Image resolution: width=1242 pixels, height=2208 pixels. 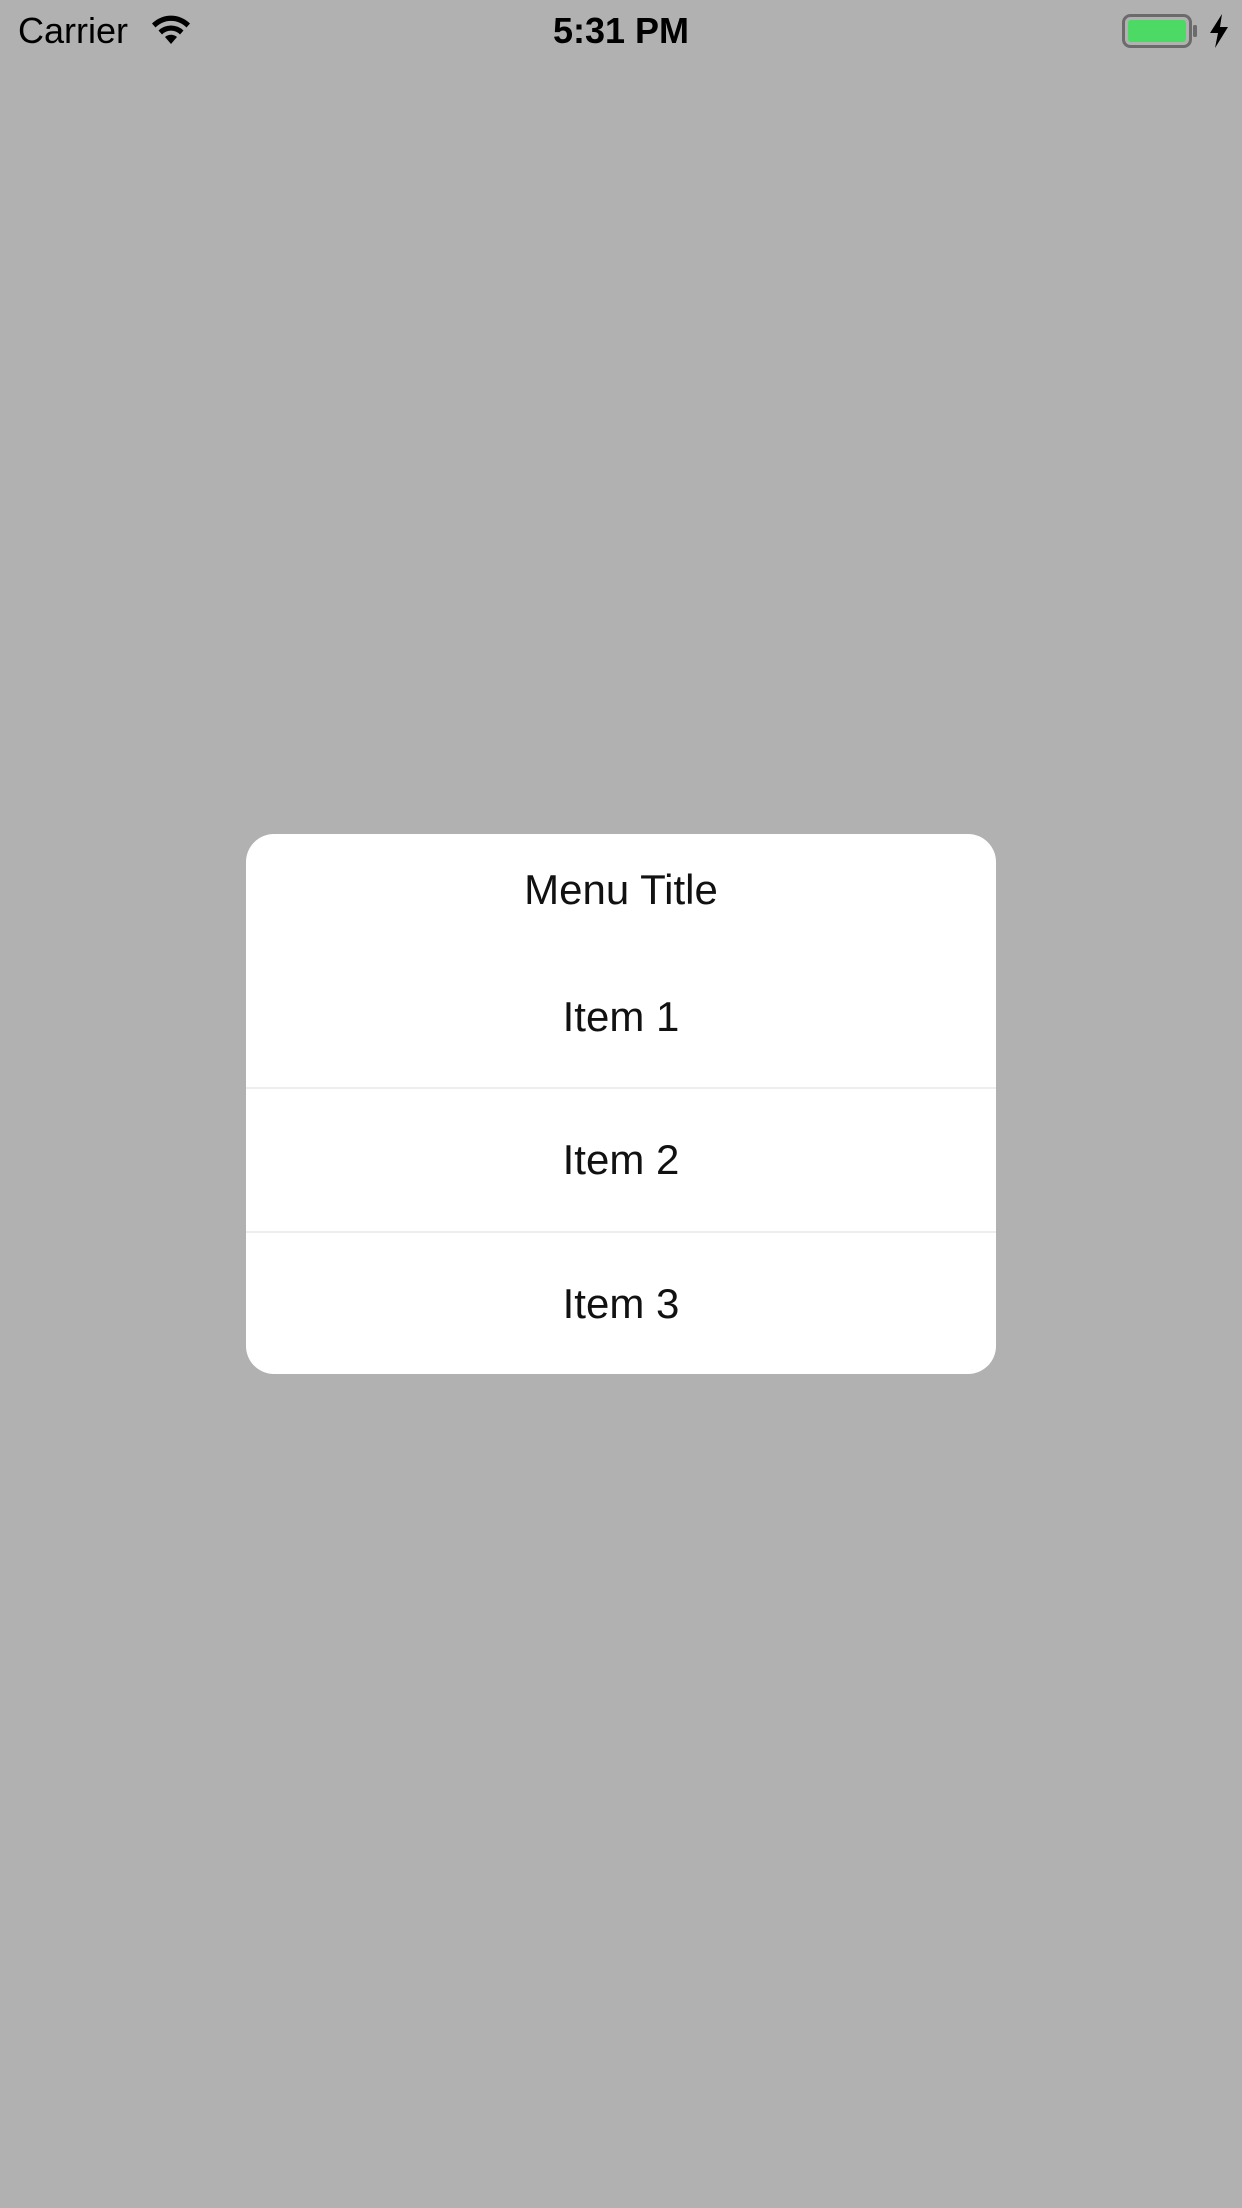 I want to click on status-time: 5:31 PM, so click(x=621, y=30).